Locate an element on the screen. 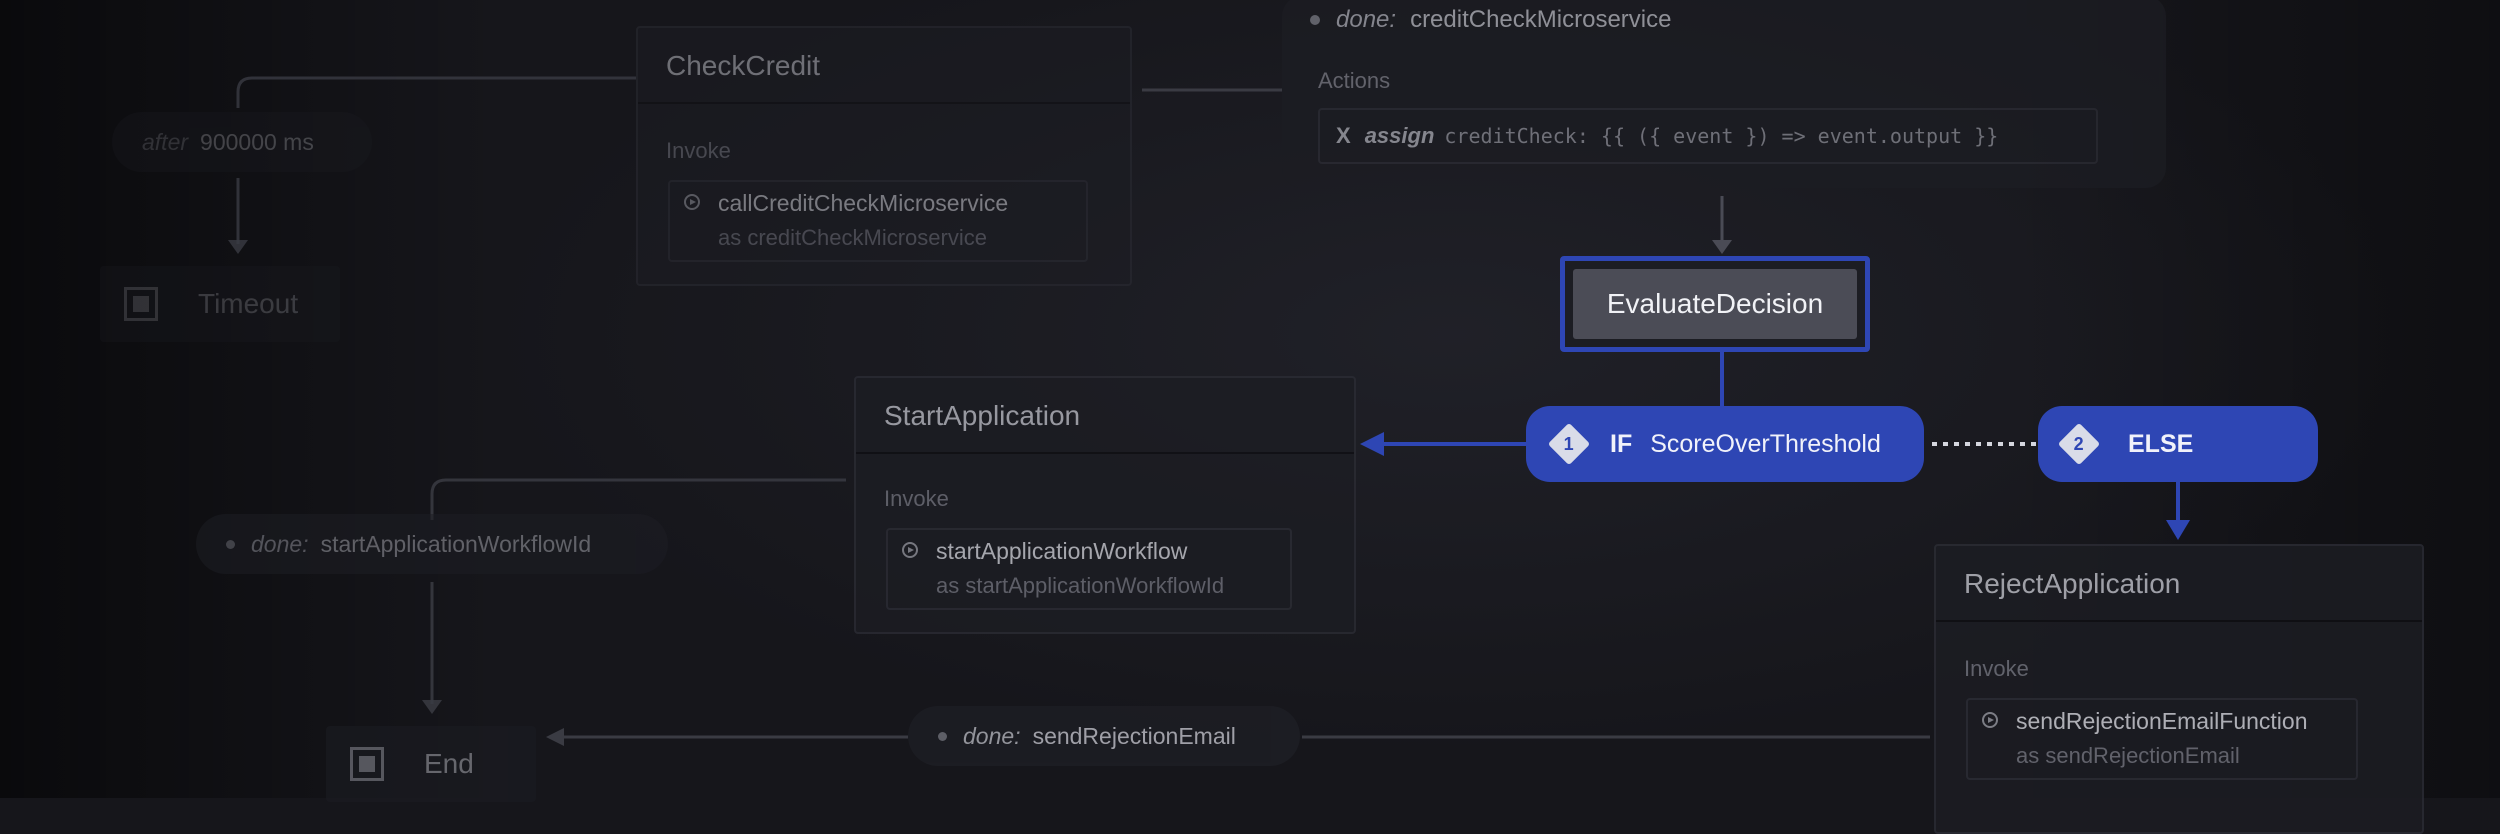 The width and height of the screenshot is (2500, 834). after-delay: 900000 ms is located at coordinates (257, 141).